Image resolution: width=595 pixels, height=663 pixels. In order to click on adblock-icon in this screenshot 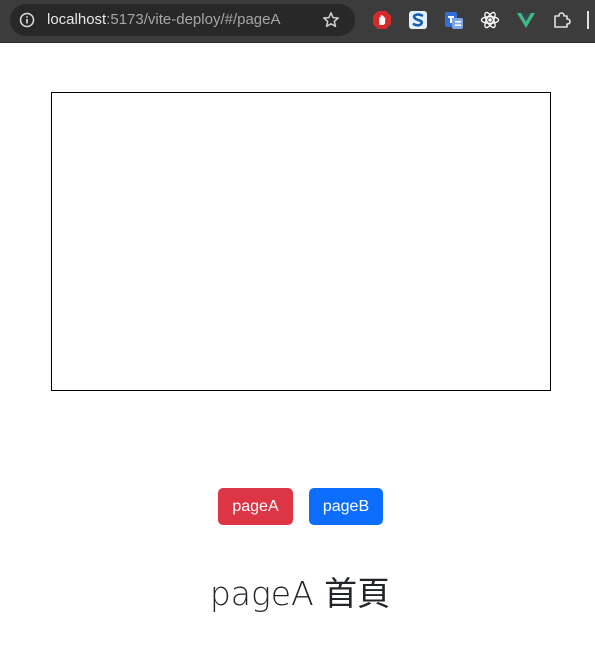, I will do `click(382, 20)`.